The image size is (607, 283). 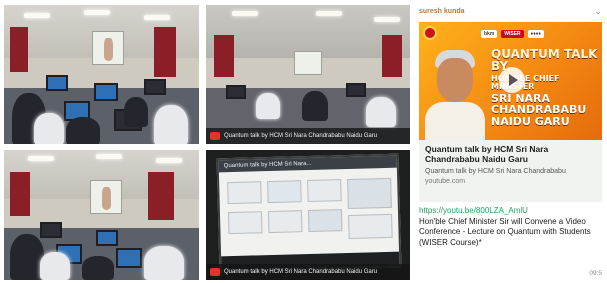 I want to click on message-link: https://youtu.be/800LZA_AmlU, so click(x=510, y=211).